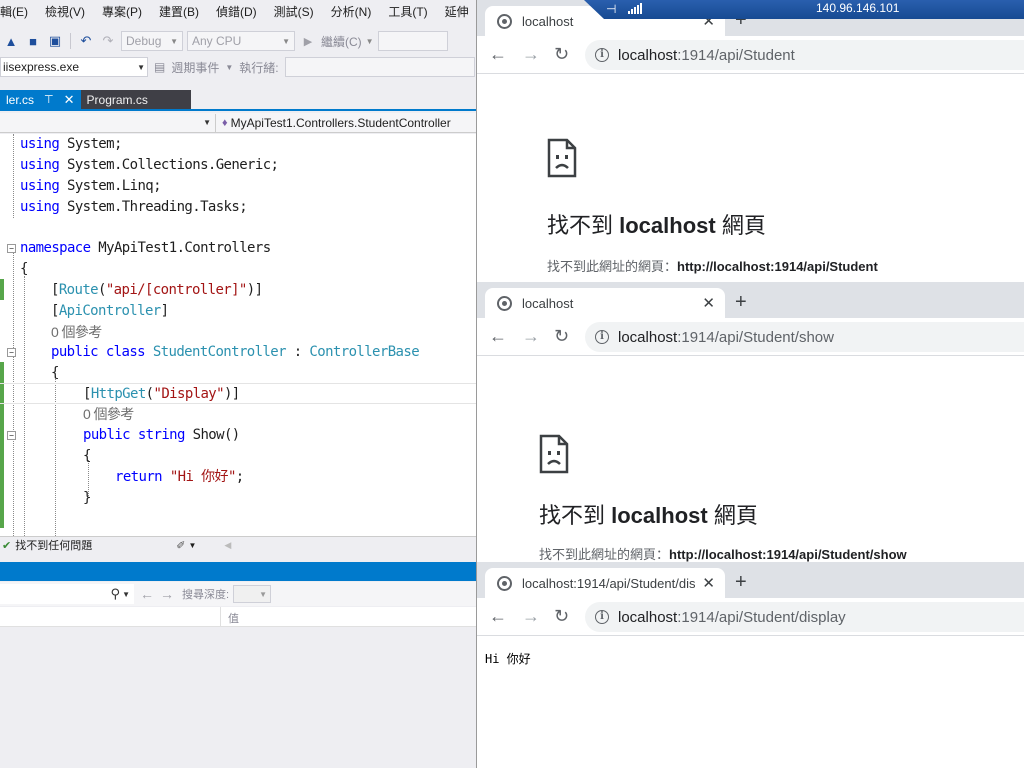 This screenshot has height=768, width=1024. Describe the element at coordinates (108, 122) in the screenshot. I see `project-dropdown: ▼` at that location.